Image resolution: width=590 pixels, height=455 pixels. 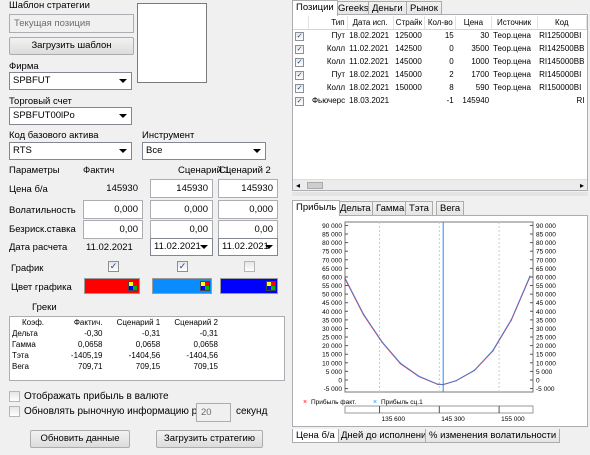 I want to click on greek-s2: 709,15, so click(x=205, y=366).